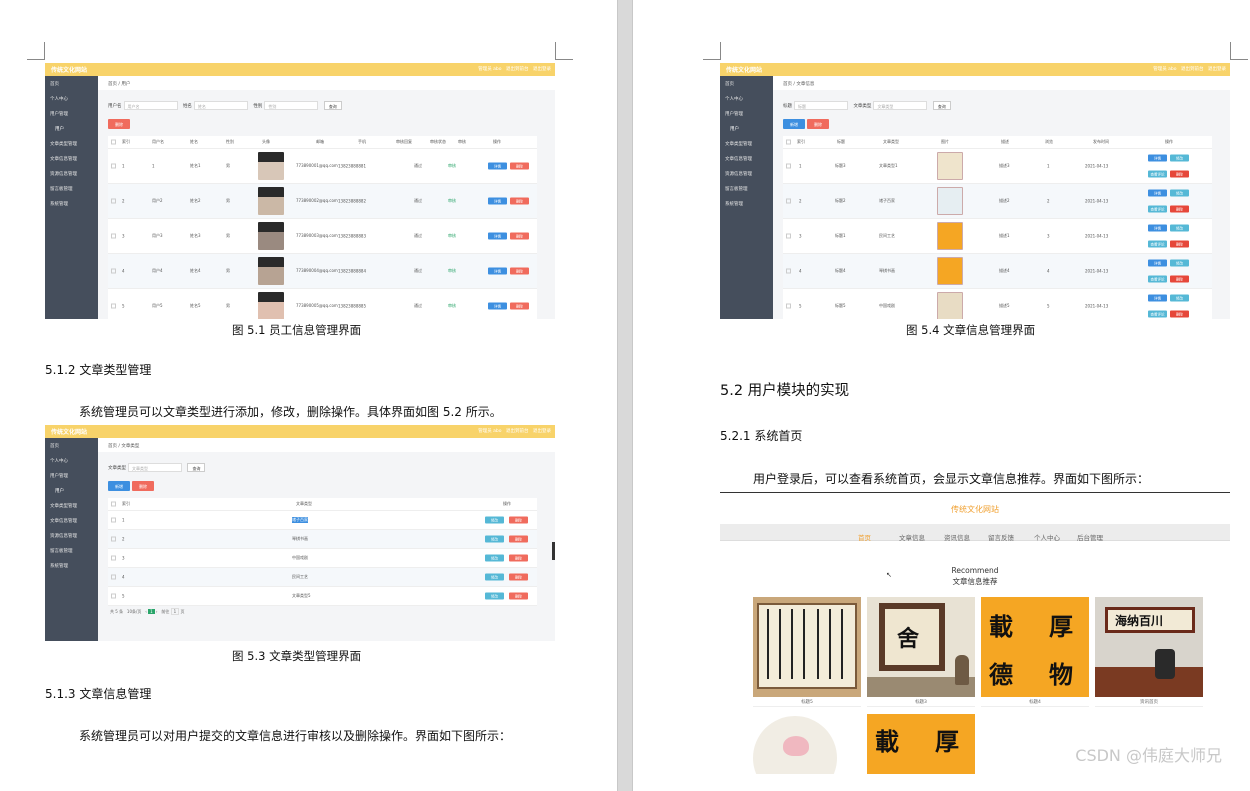 This screenshot has width=1250, height=791. What do you see at coordinates (175, 611) in the screenshot?
I see `pager-input: 1` at bounding box center [175, 611].